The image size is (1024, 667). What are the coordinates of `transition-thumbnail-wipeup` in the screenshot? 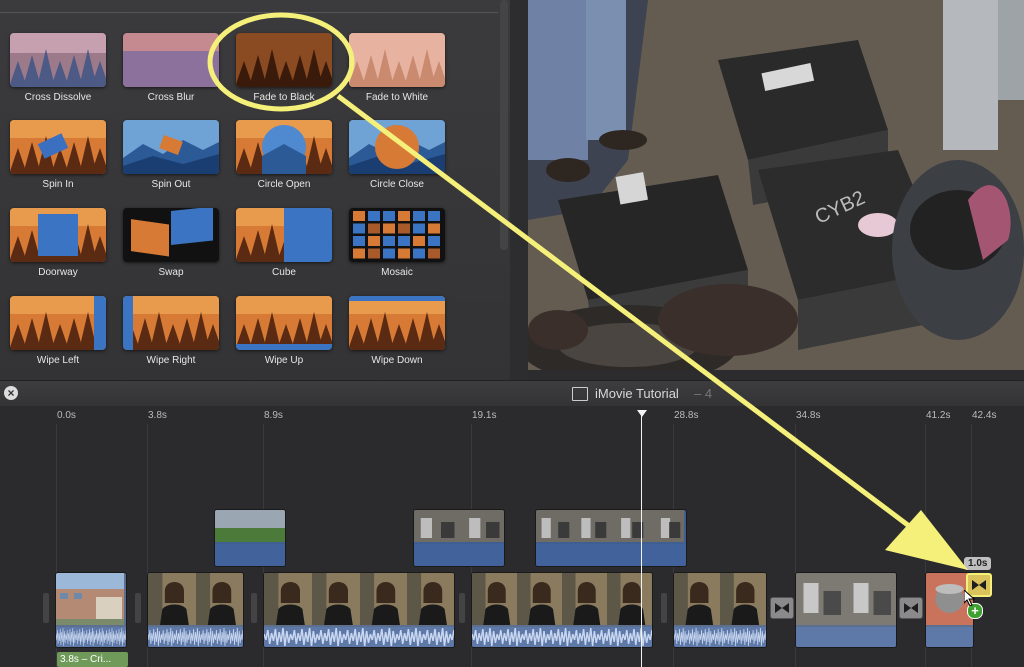 It's located at (284, 323).